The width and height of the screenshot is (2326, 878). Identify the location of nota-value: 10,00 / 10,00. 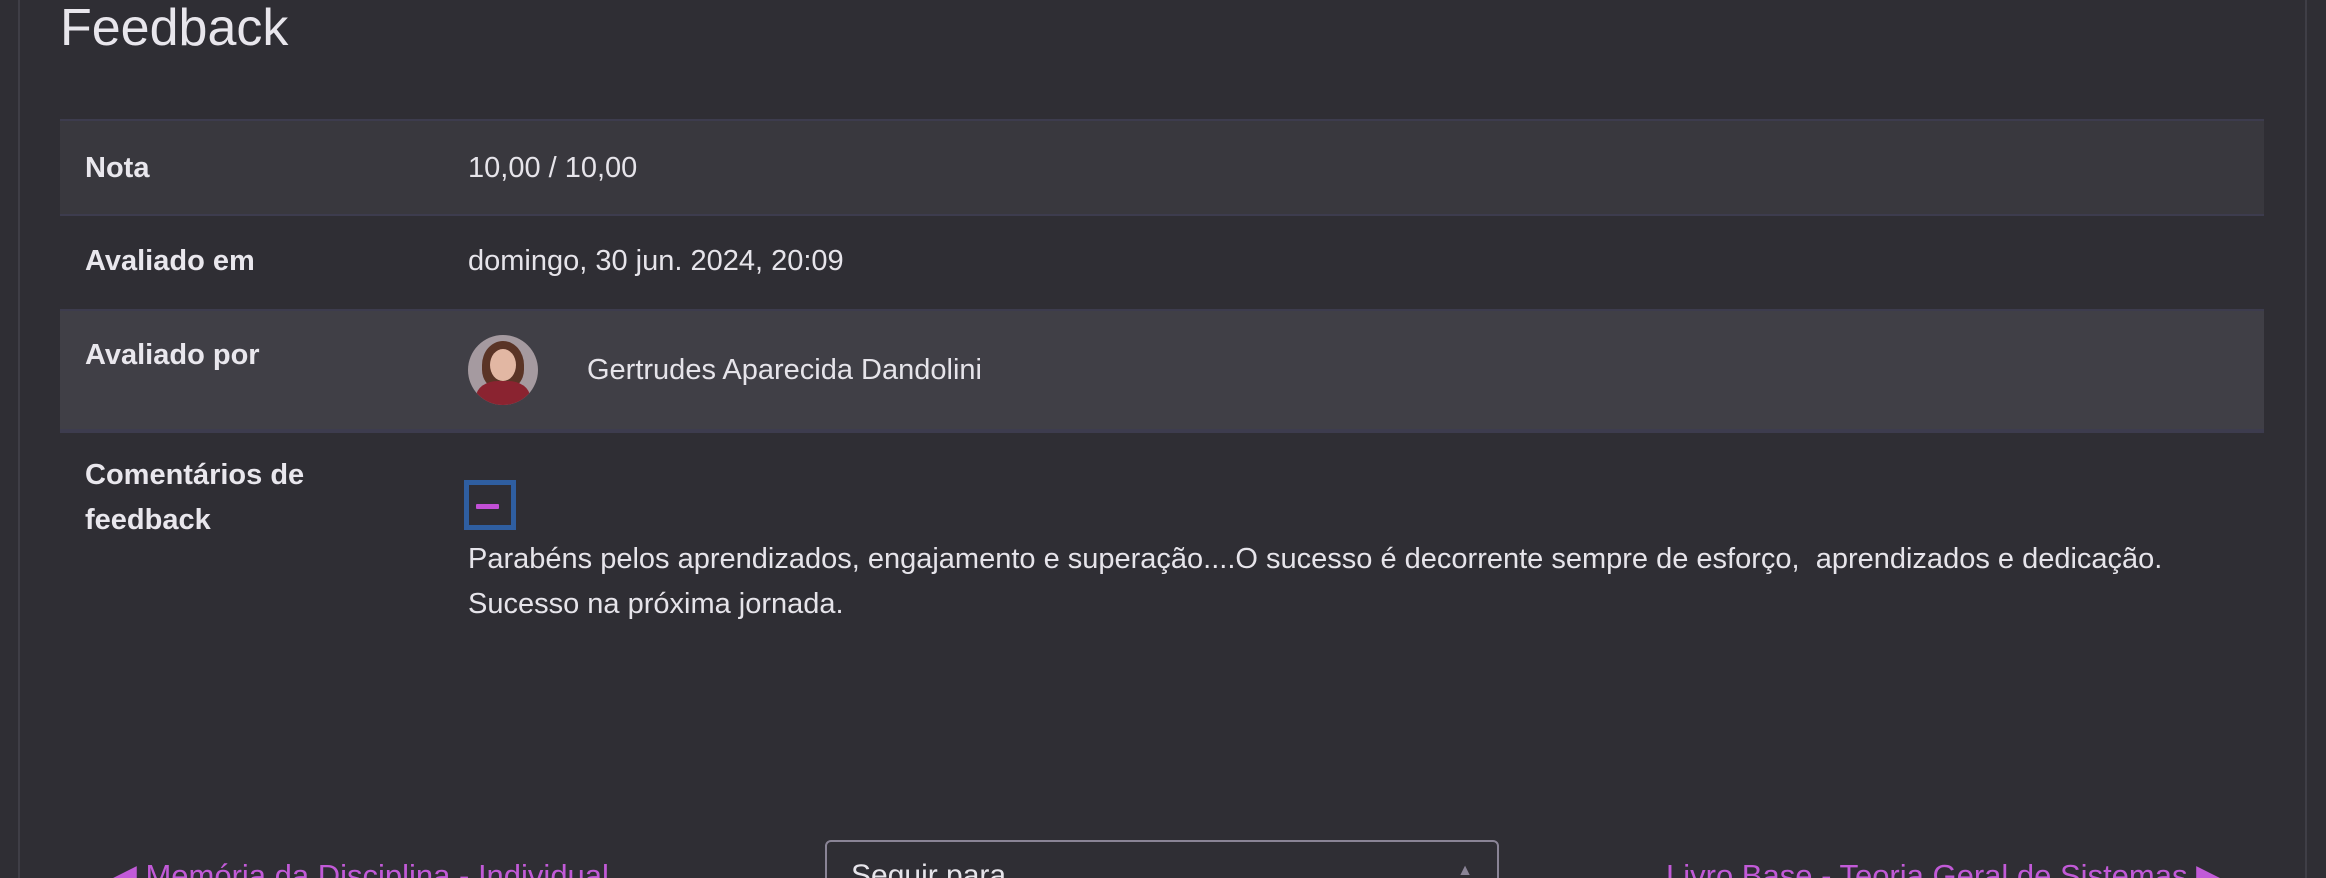
(553, 168).